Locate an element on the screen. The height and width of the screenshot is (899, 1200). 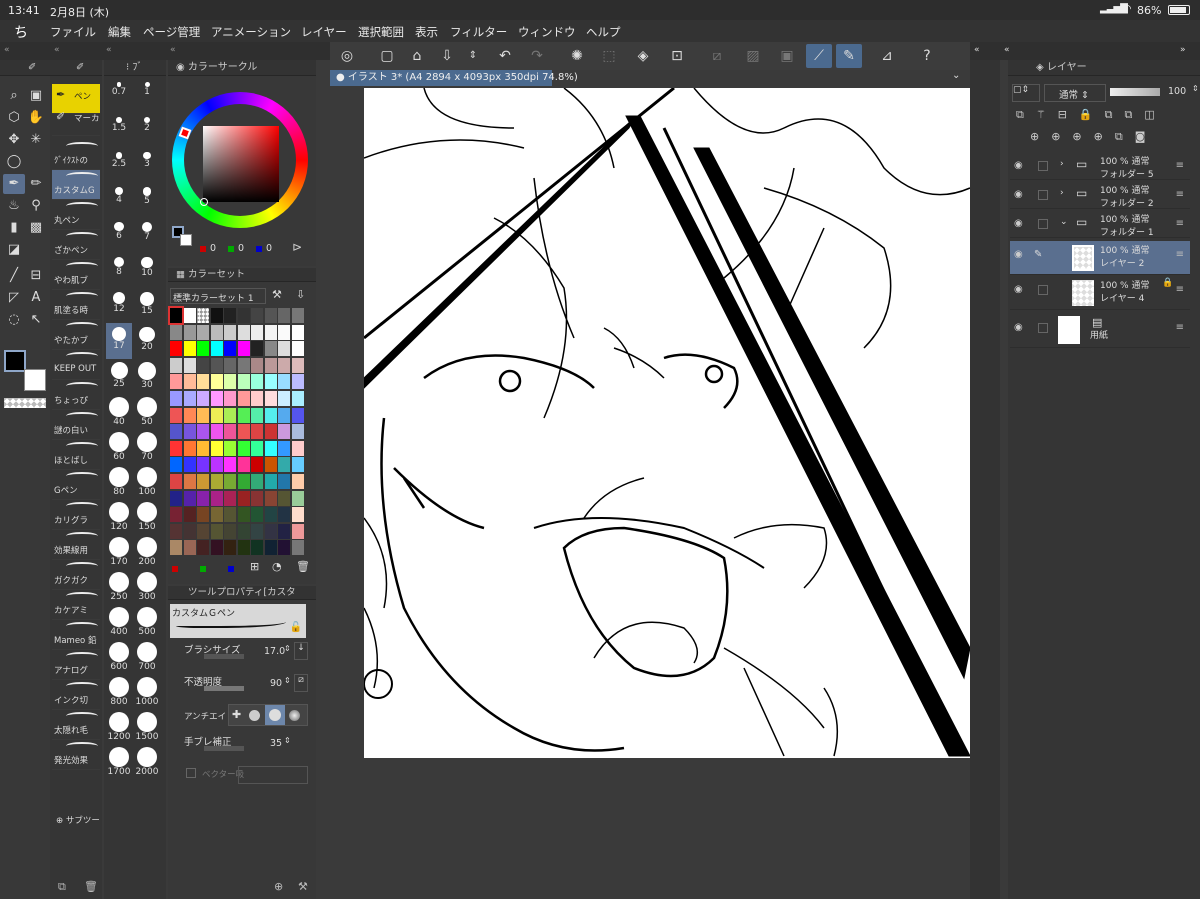
opacity-slider is located at coordinates (224, 688).